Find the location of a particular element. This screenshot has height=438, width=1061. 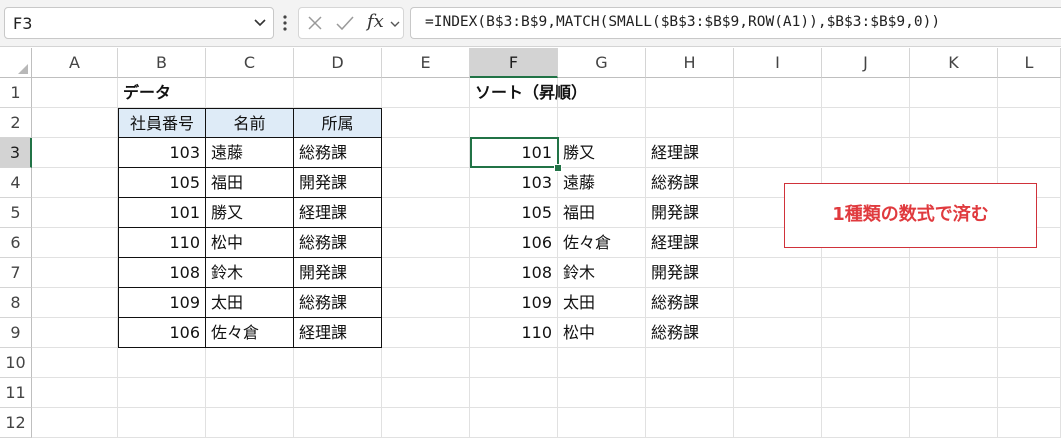

column-header-a: A is located at coordinates (75, 63).